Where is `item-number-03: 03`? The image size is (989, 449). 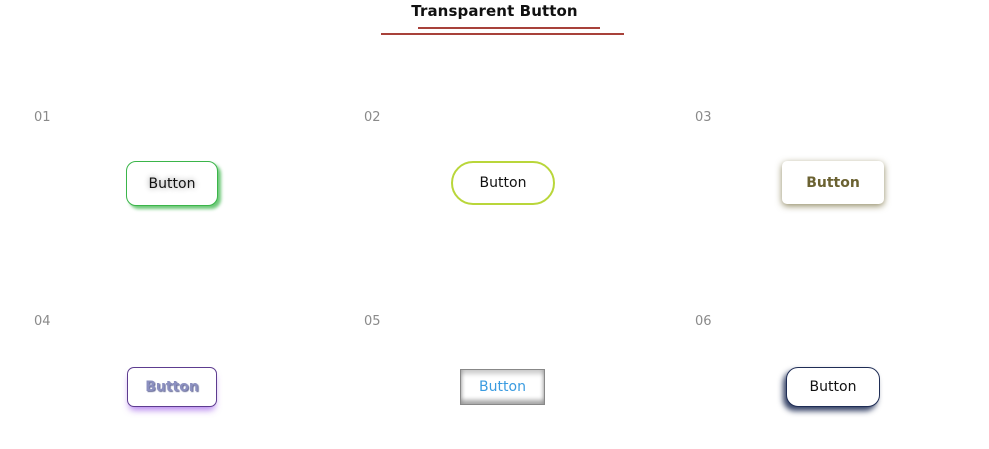
item-number-03: 03 is located at coordinates (703, 117).